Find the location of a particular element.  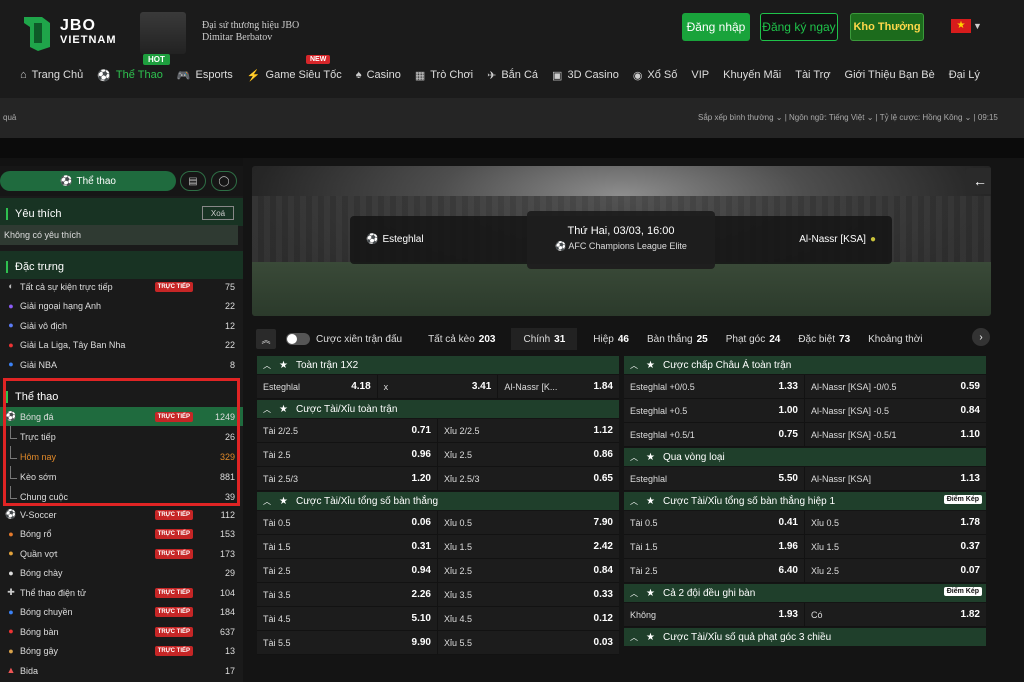

sidebar-item-sport: ⚽ V-Soccer TRỰC TIẾP 112 is located at coordinates (121, 514).